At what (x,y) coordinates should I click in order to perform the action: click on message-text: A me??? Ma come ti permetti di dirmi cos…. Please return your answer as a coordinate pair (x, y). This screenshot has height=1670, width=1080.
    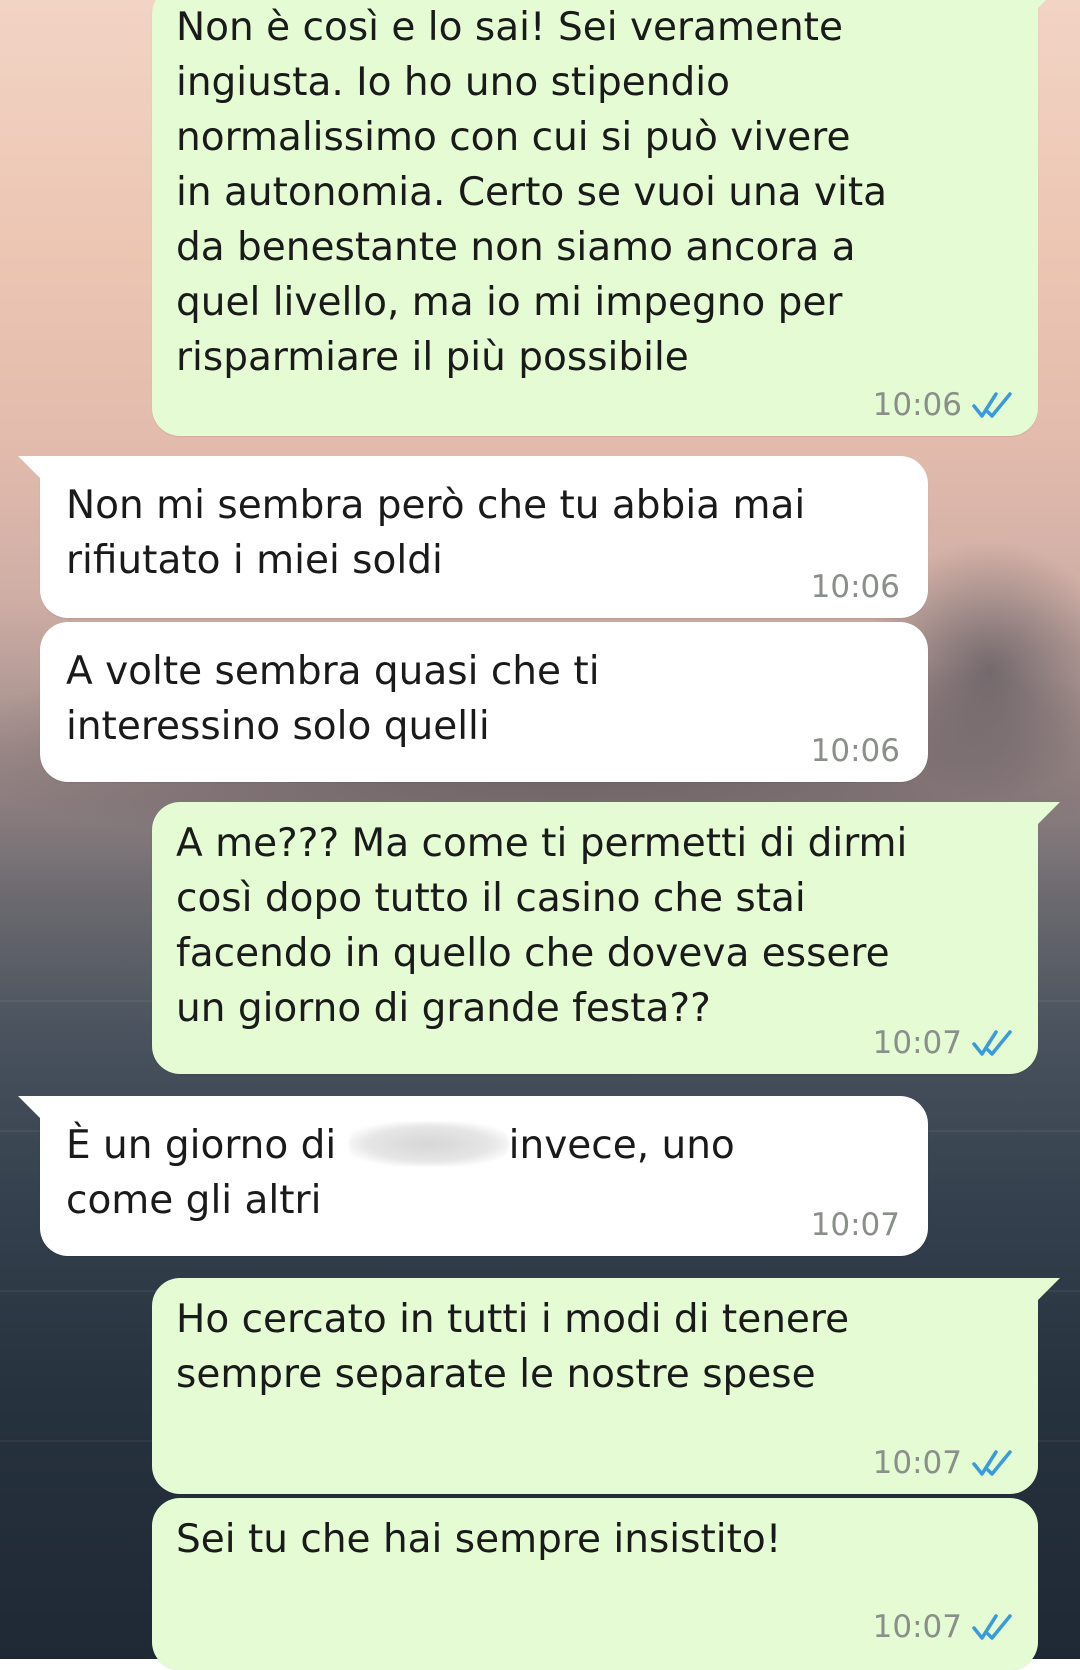
    Looking at the image, I should click on (542, 926).